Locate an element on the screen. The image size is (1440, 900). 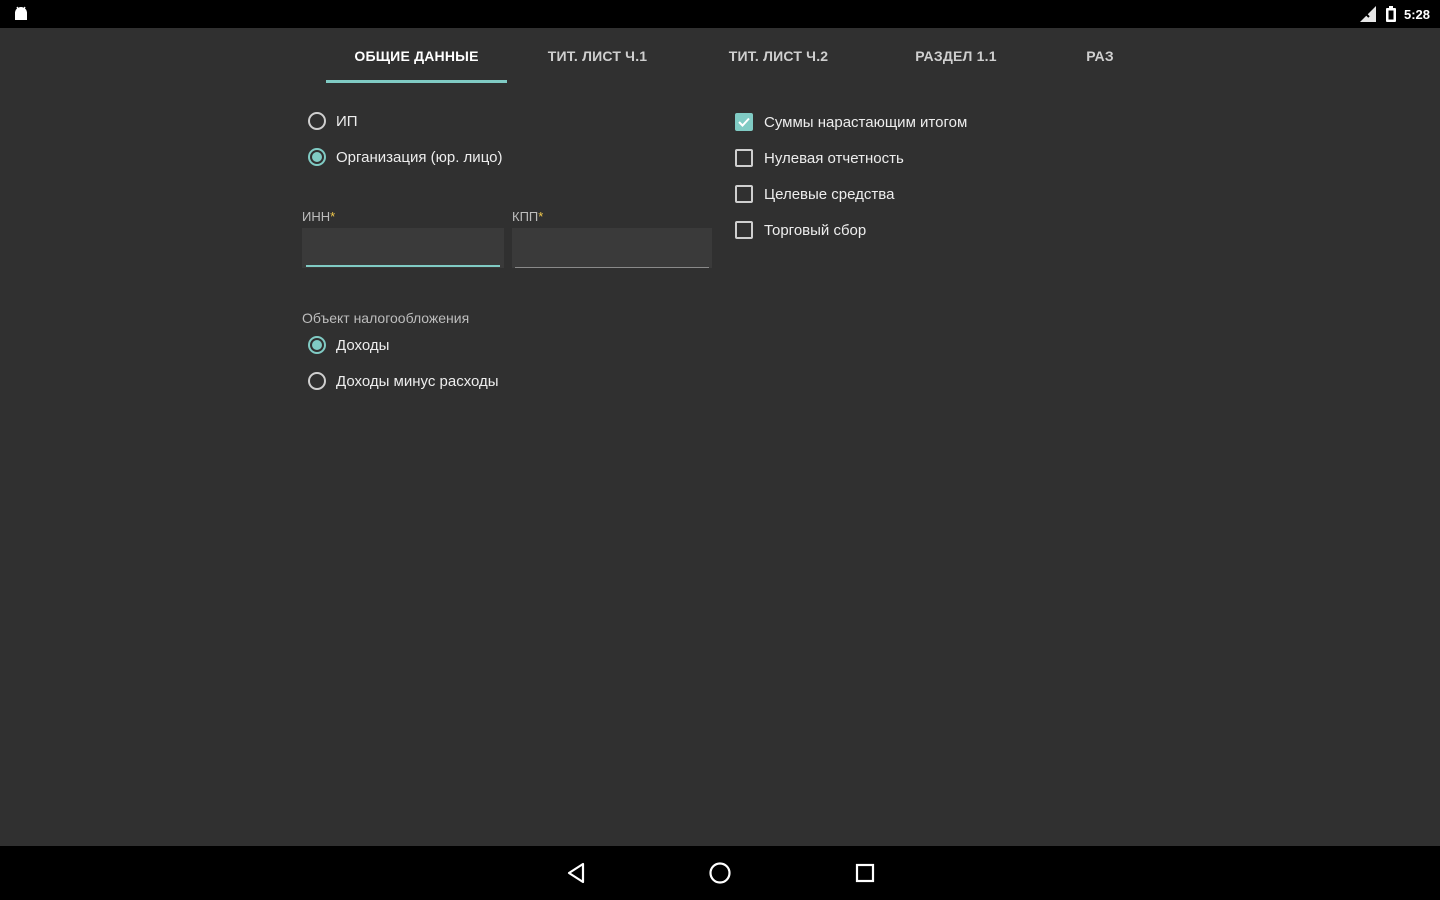
inn-field-underline is located at coordinates (403, 266).